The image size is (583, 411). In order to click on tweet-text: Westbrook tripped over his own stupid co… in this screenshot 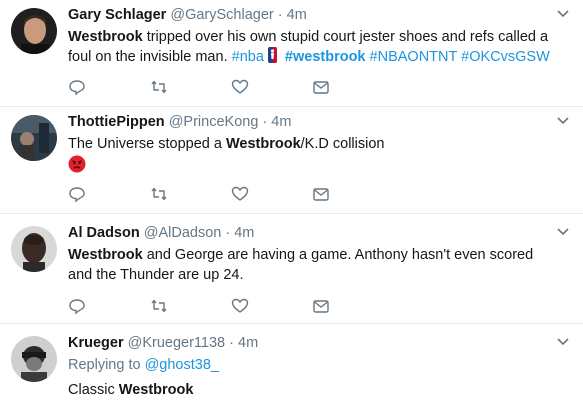, I will do `click(310, 47)`.